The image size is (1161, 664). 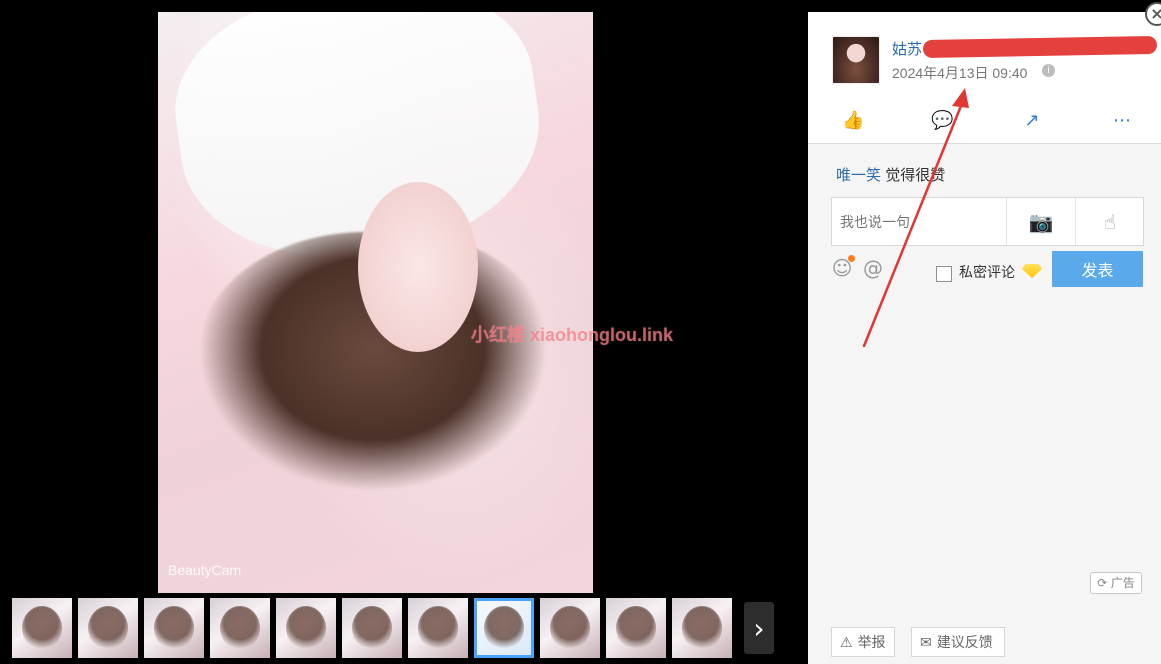 What do you see at coordinates (1122, 583) in the screenshot?
I see `ad-label: 广告` at bounding box center [1122, 583].